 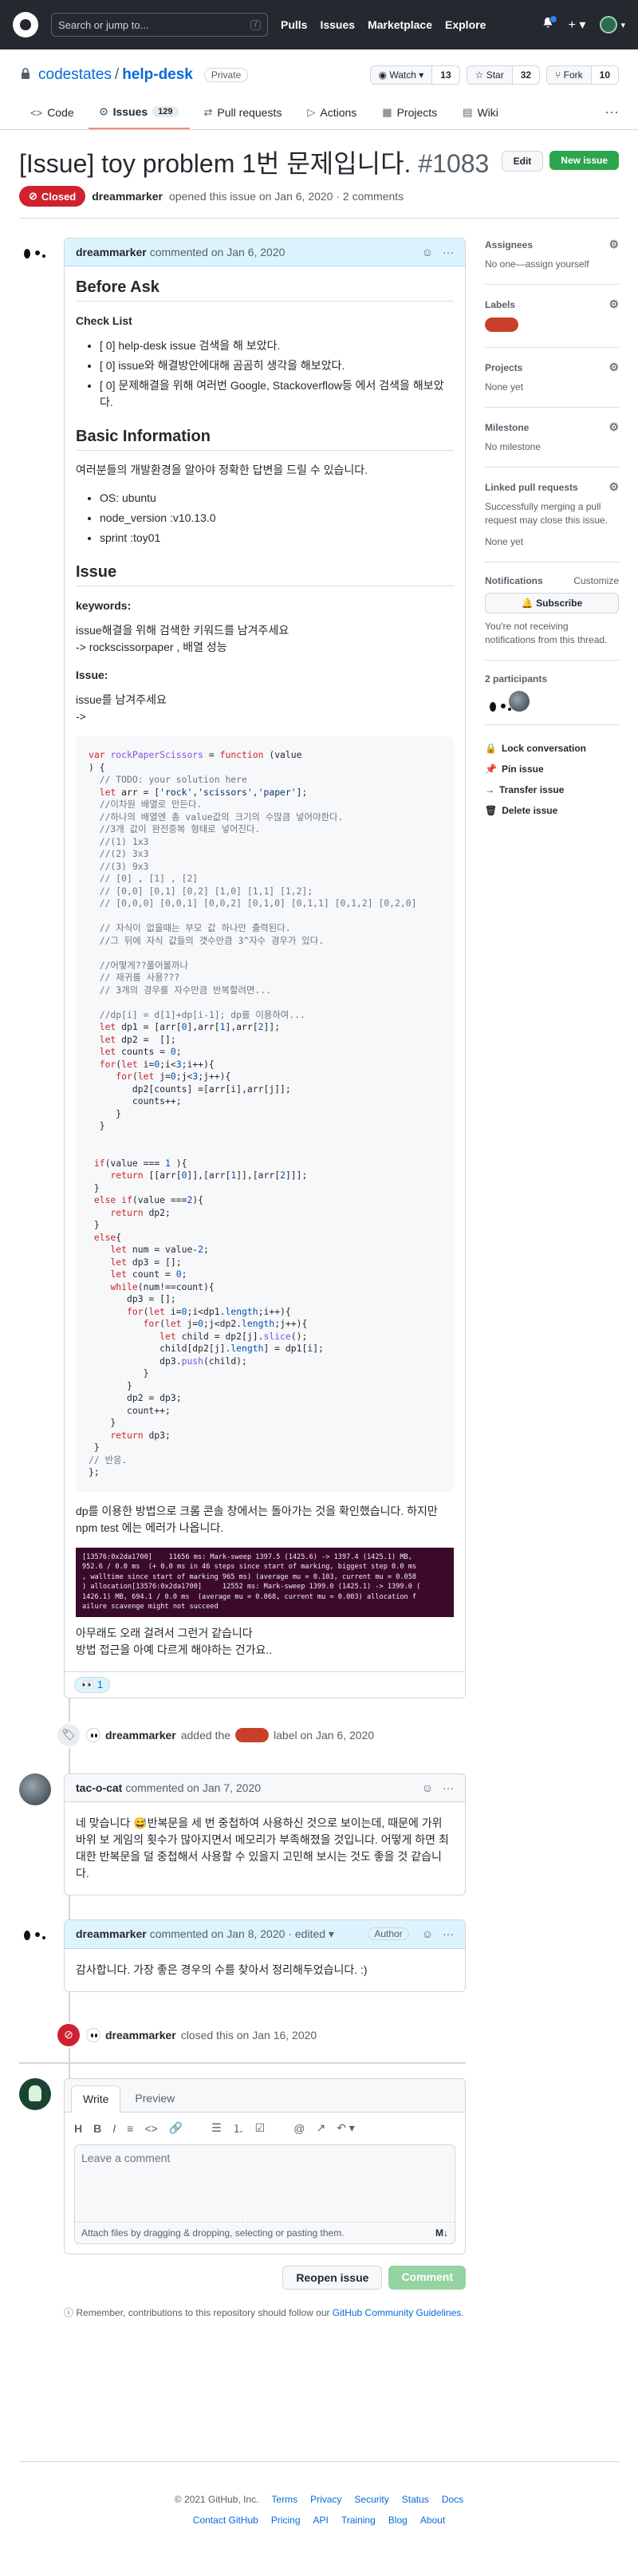 What do you see at coordinates (299, 2128) in the screenshot?
I see `mention-icon: @` at bounding box center [299, 2128].